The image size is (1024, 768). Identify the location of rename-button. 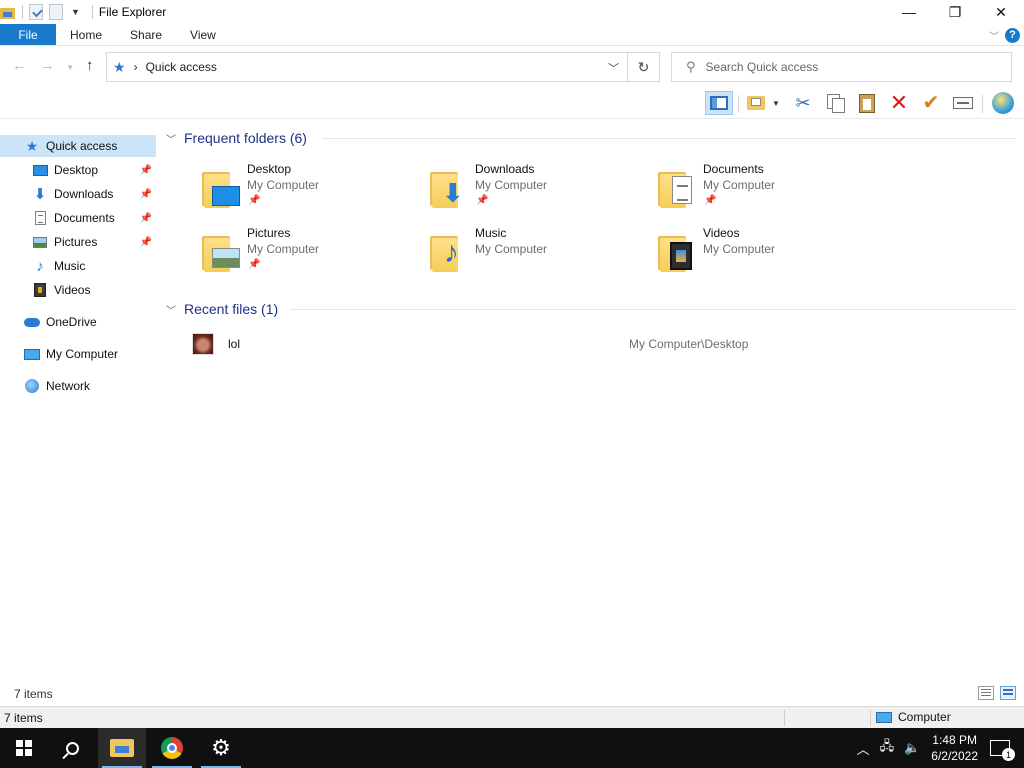
(963, 103).